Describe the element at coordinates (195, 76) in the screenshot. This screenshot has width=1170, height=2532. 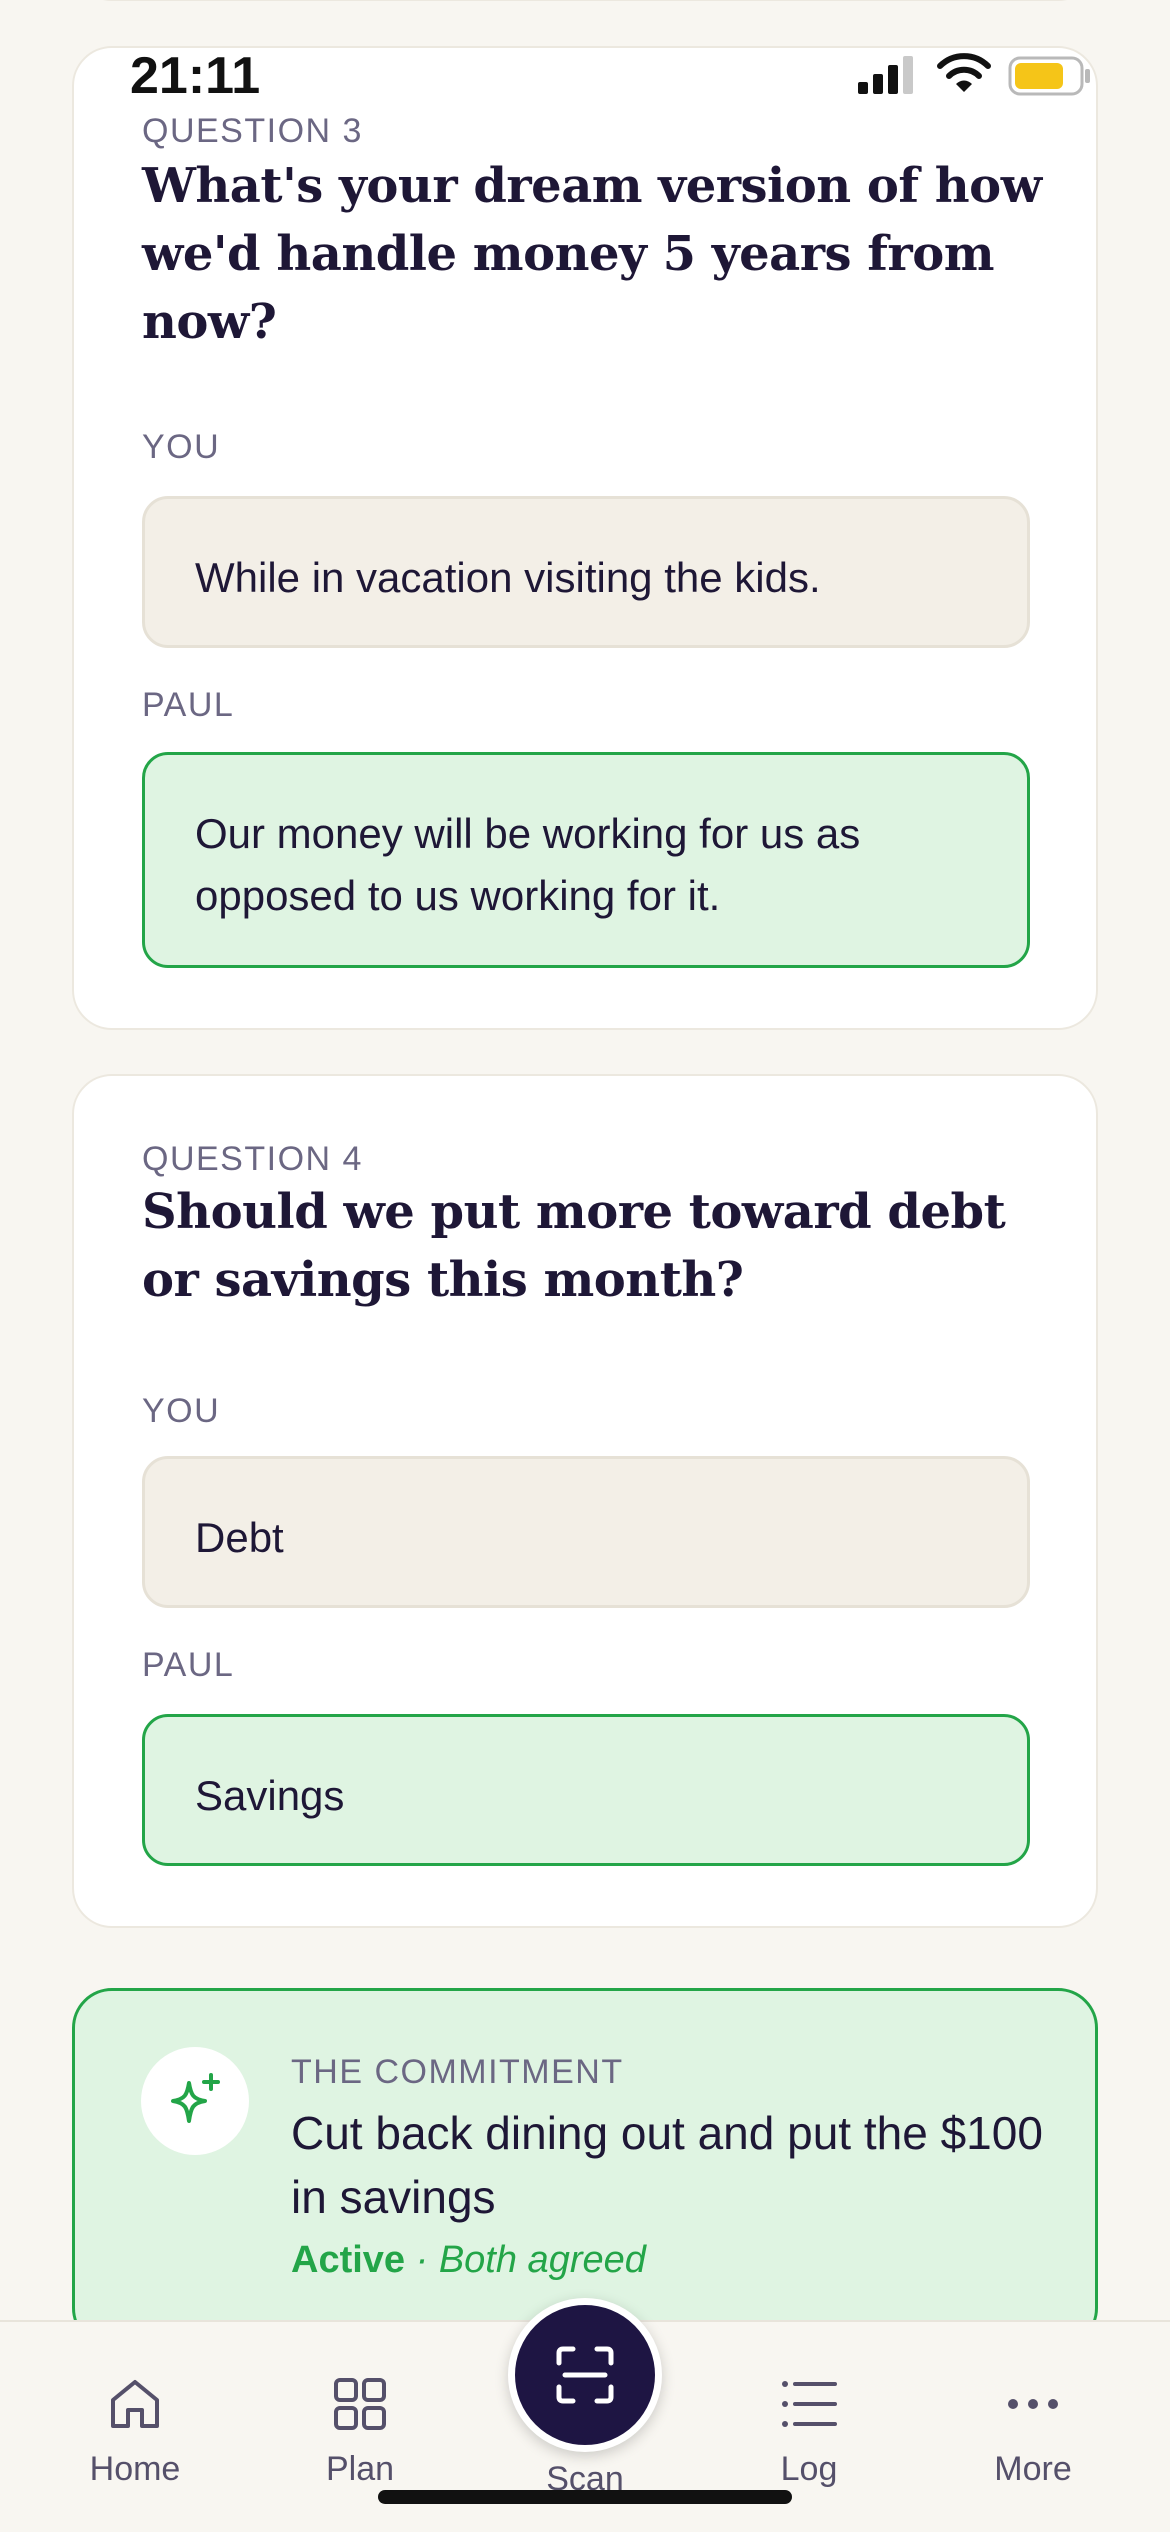
I see `status-time: 21:11` at that location.